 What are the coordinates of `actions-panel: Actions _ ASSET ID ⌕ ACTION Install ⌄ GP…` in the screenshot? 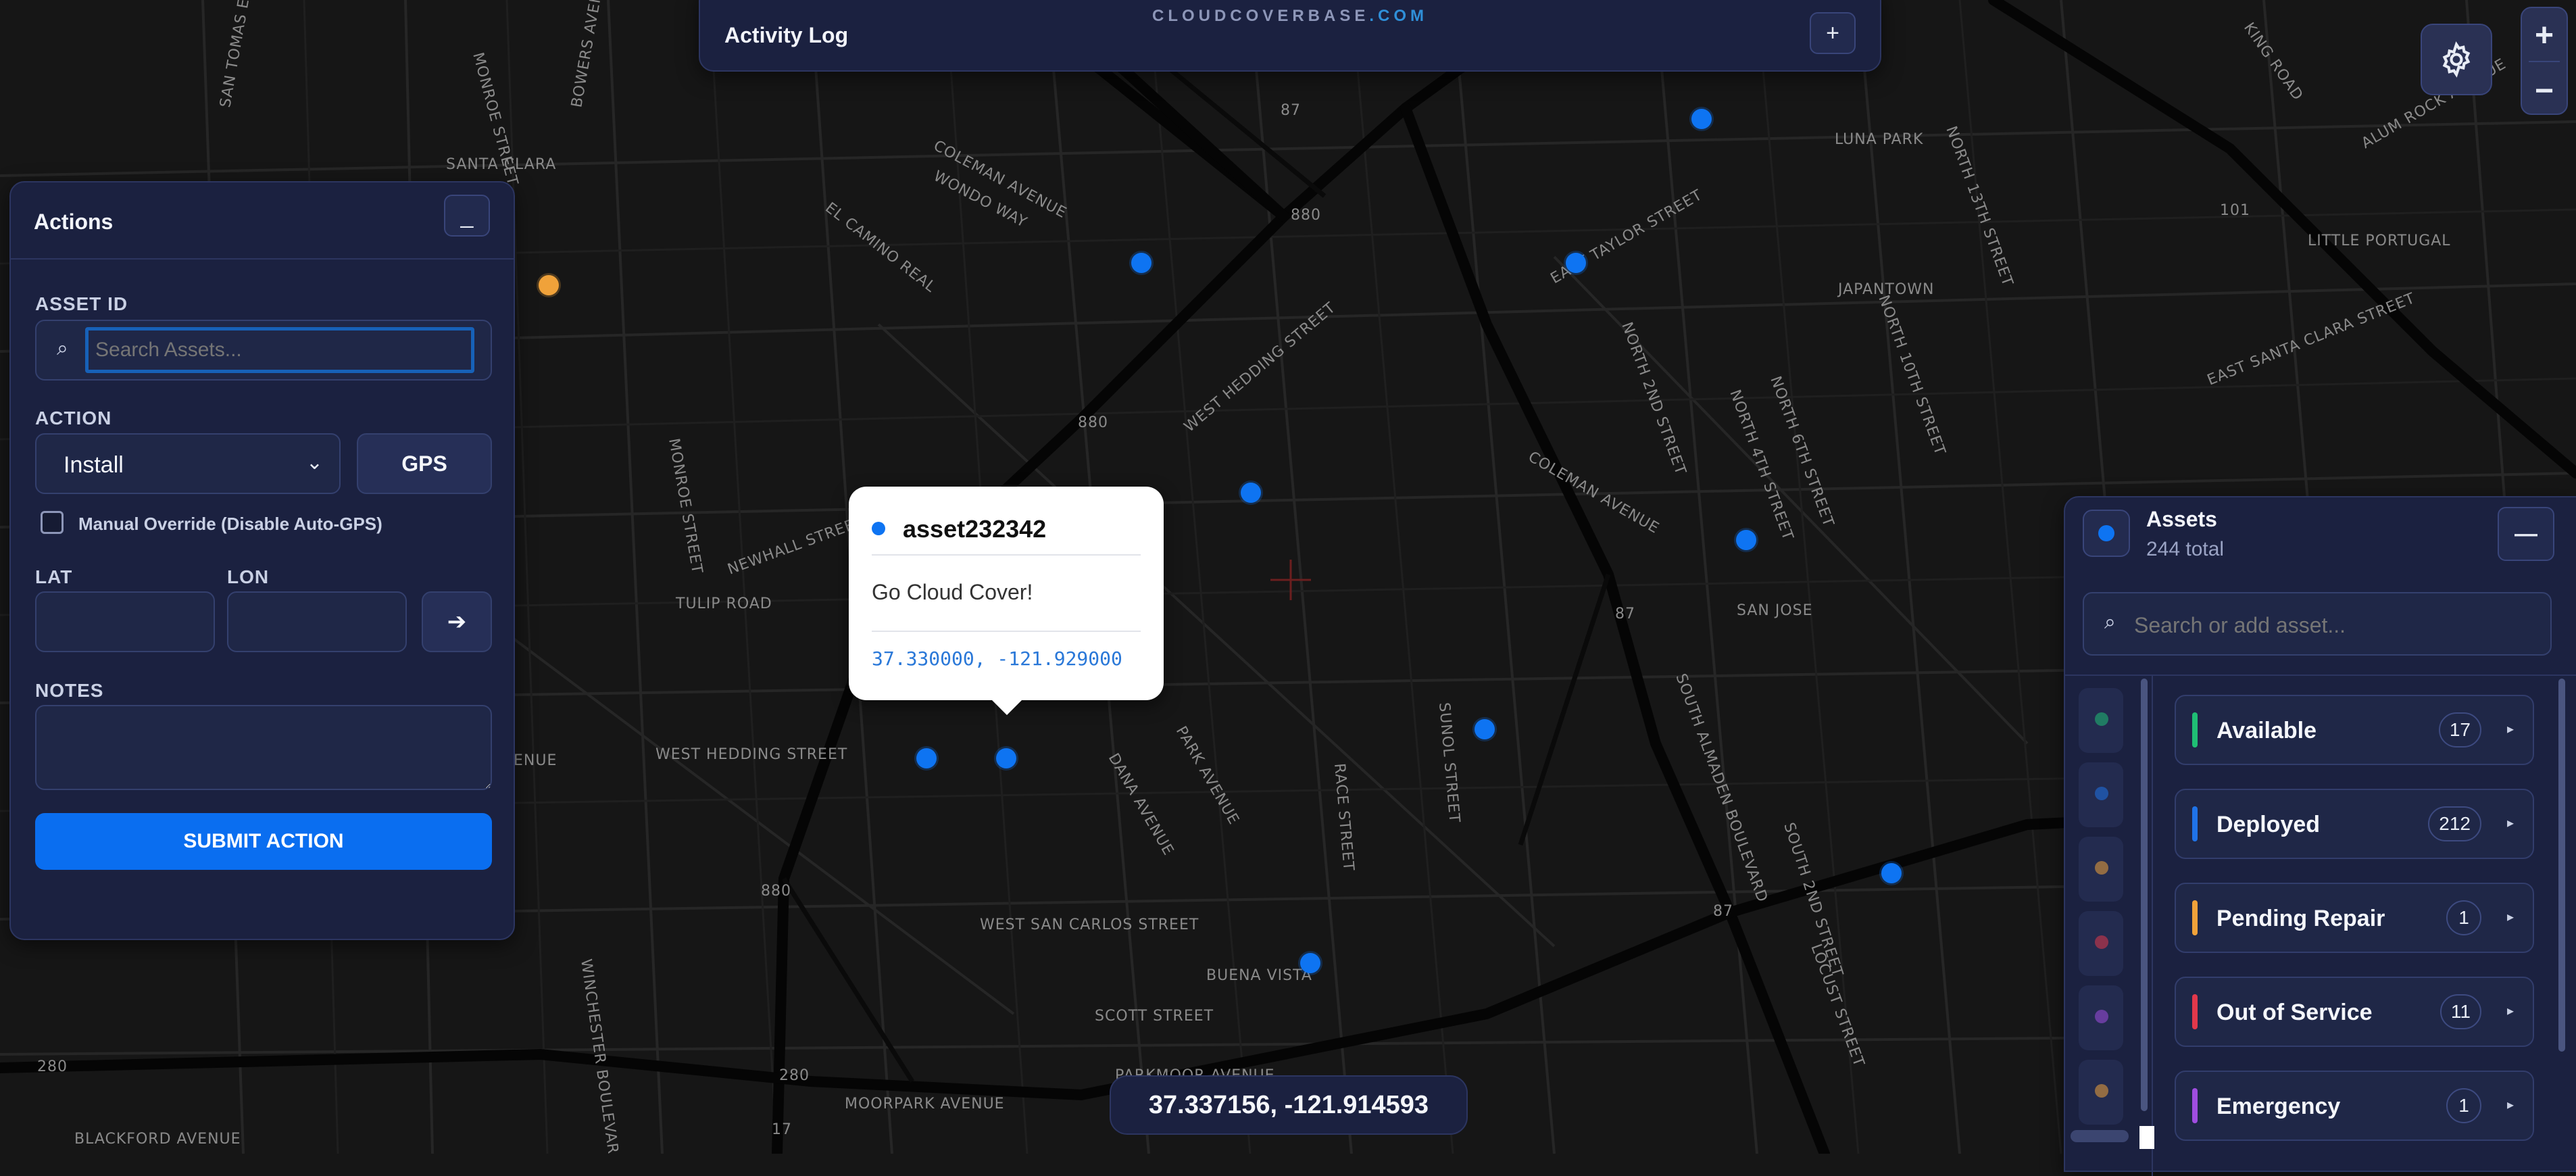 It's located at (262, 560).